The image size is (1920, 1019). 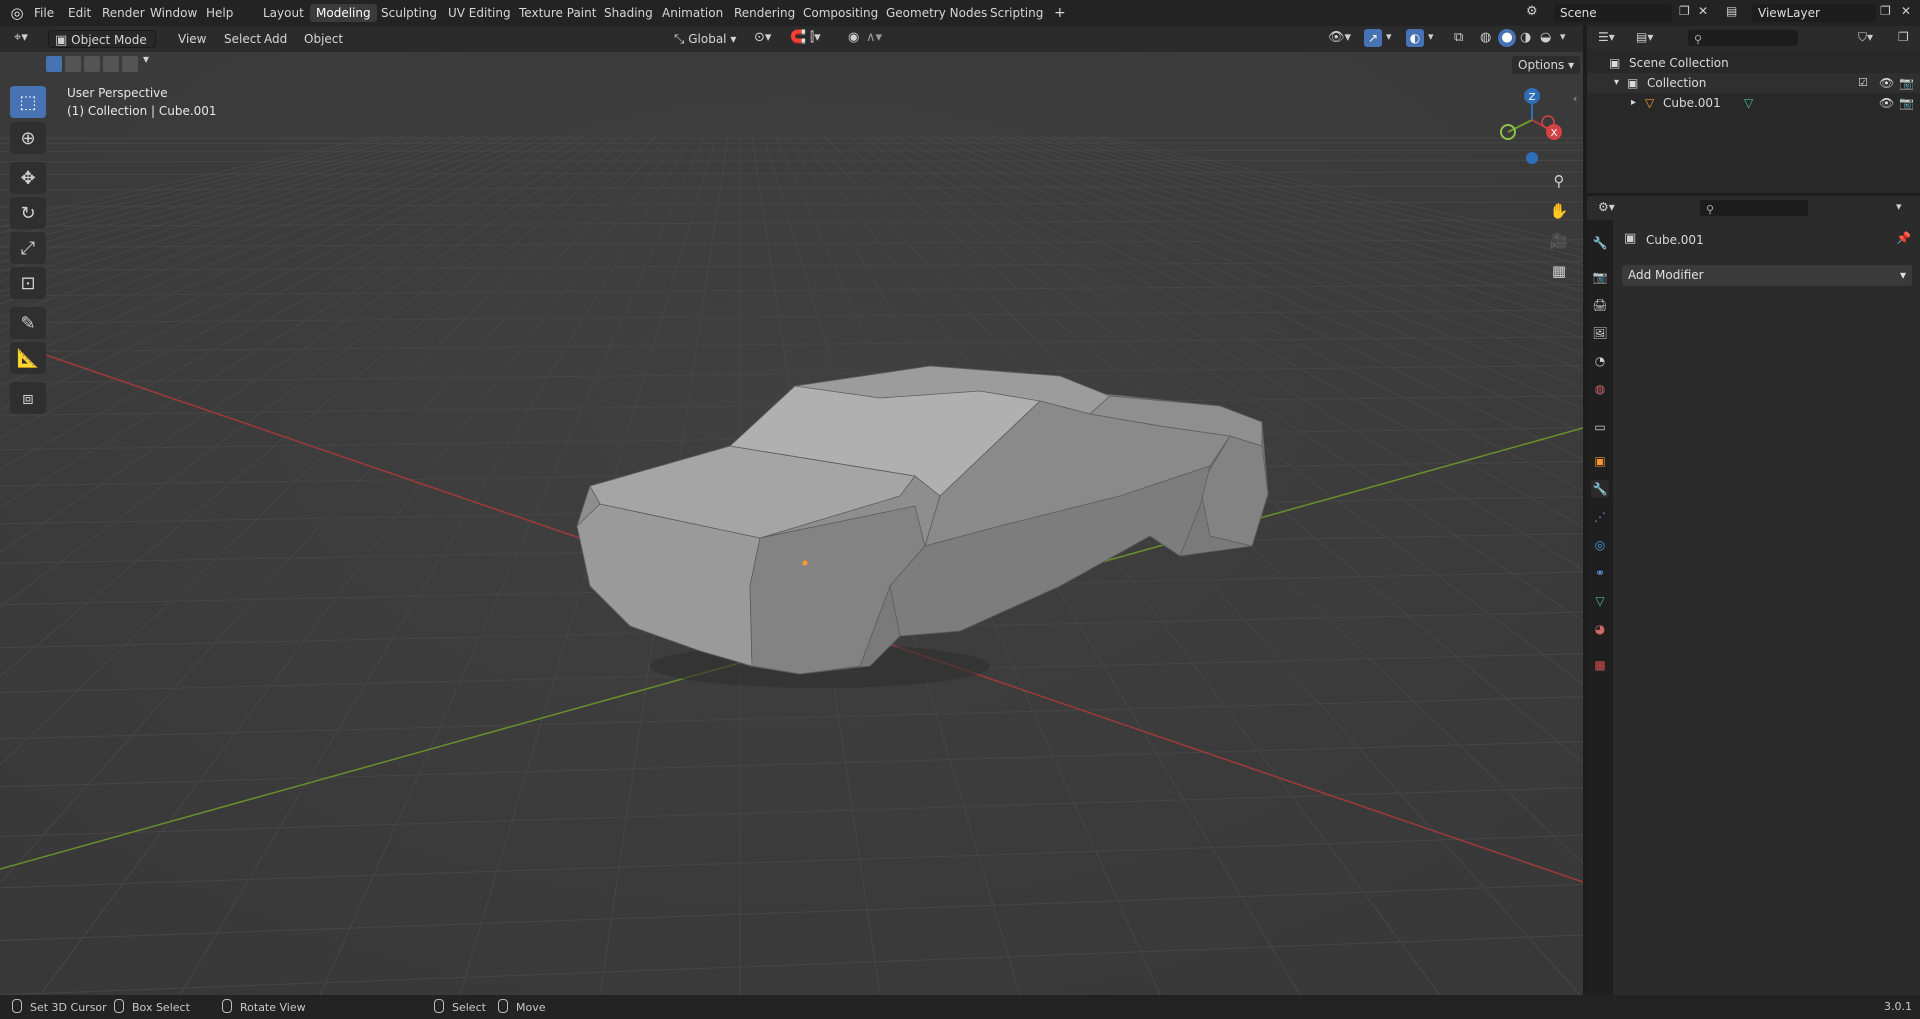 What do you see at coordinates (798, 37) in the screenshot?
I see `snap-icon: 🧲` at bounding box center [798, 37].